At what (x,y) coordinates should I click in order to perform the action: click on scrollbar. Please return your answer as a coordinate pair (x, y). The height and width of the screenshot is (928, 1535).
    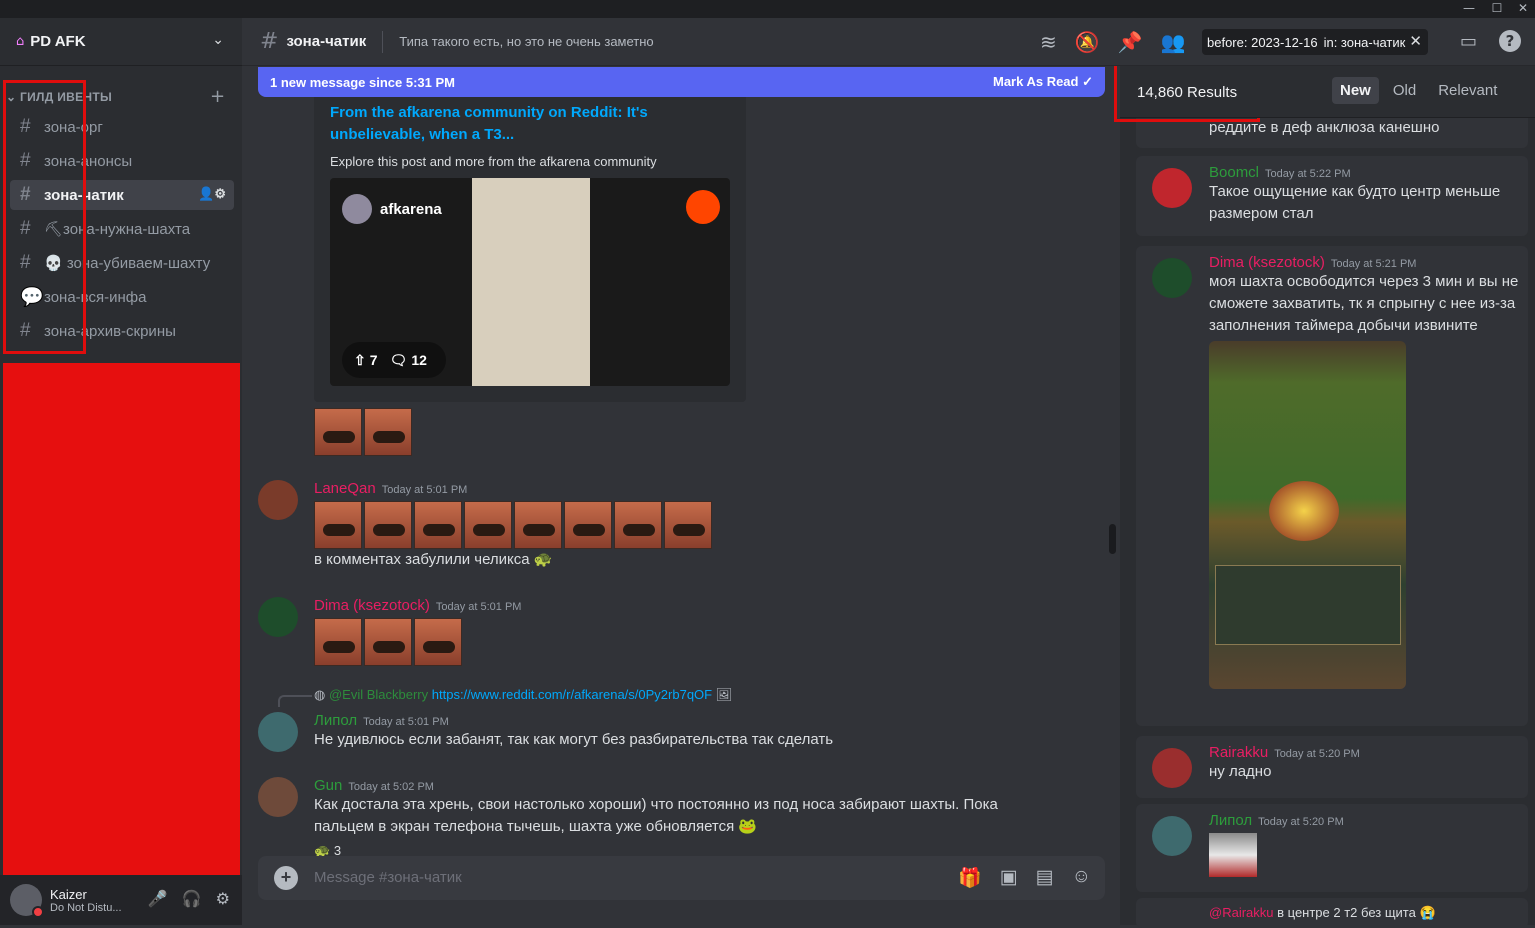
    Looking at the image, I should click on (1112, 539).